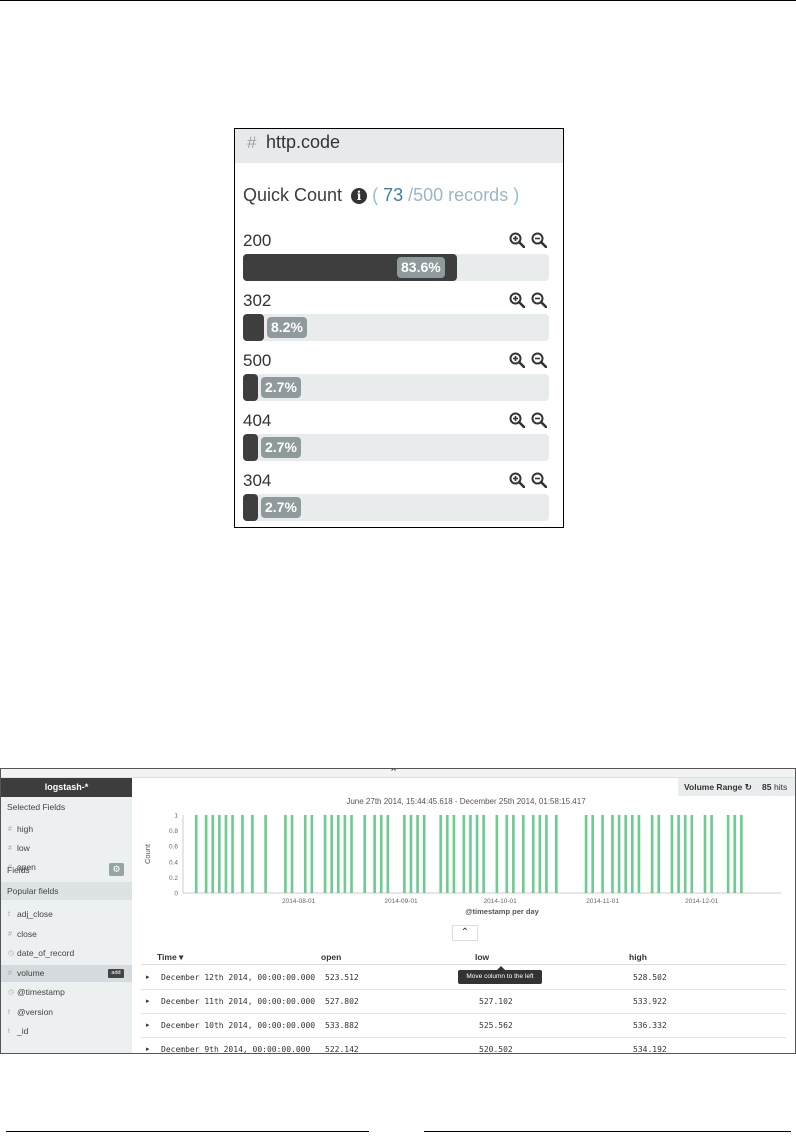 This screenshot has width=796, height=1142. I want to click on sidebar-field-dateofrecord: ◷ date_of_record, so click(66, 953).